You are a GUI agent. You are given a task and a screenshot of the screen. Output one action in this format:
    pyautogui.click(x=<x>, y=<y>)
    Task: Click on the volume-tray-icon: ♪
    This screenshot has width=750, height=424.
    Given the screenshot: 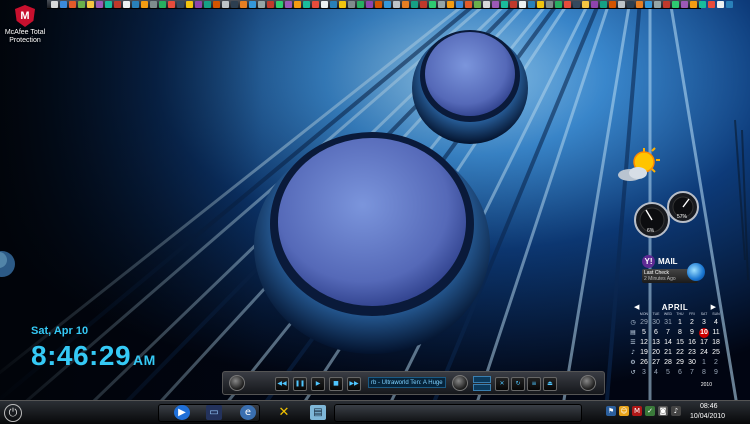 What is the action you would take?
    pyautogui.click(x=676, y=411)
    